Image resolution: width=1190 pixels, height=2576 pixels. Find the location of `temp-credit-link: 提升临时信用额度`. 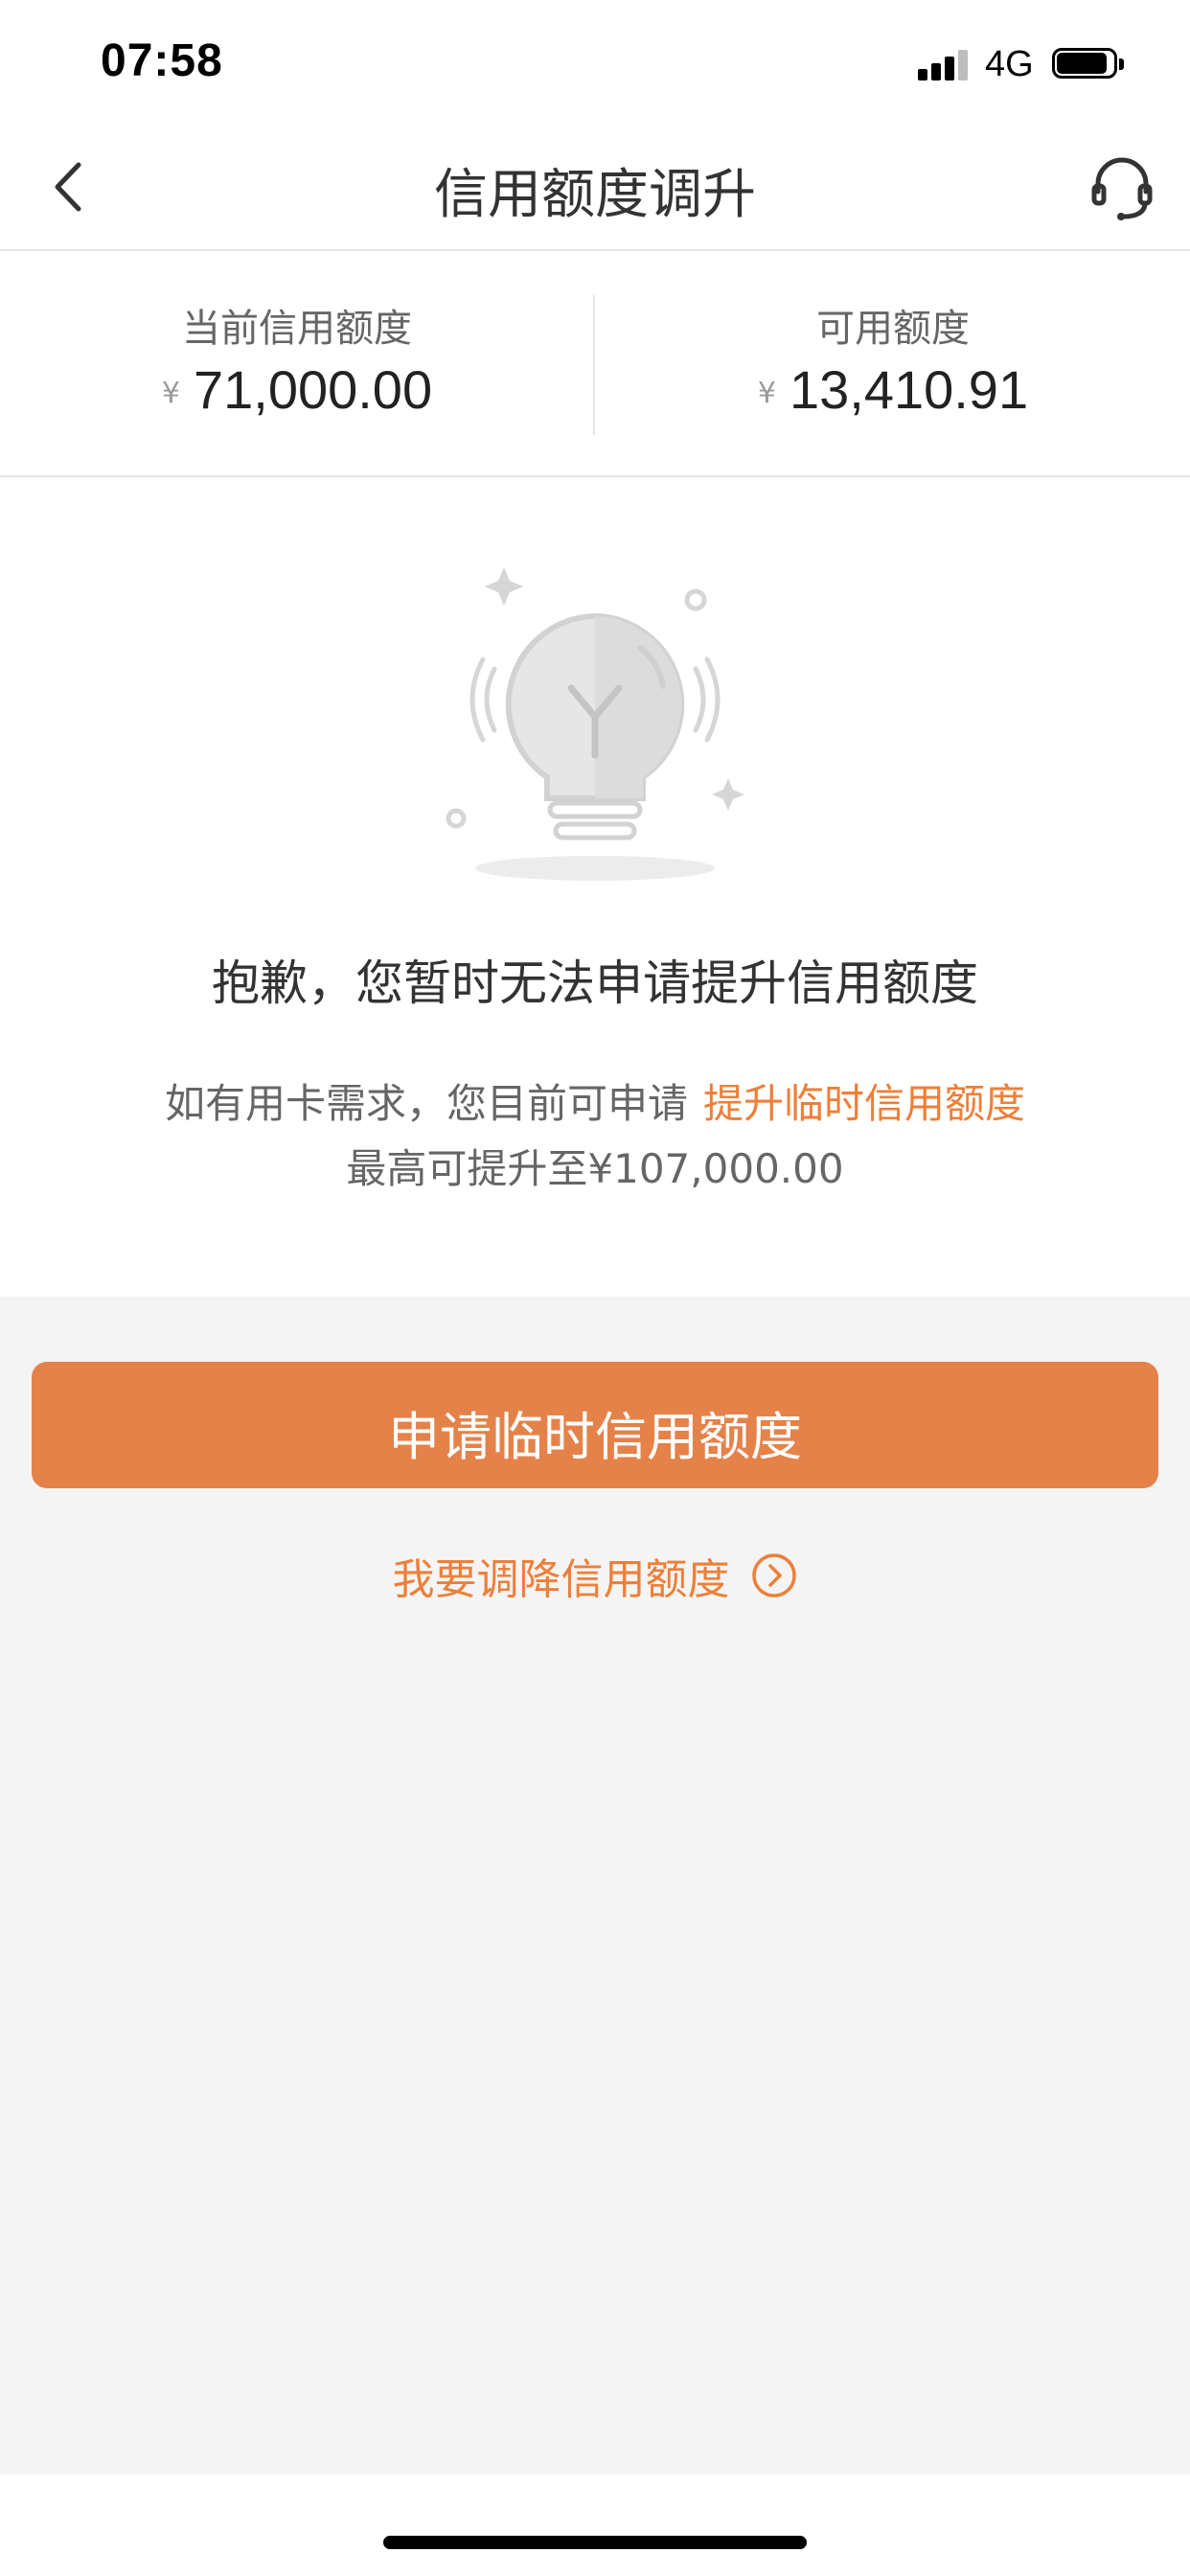

temp-credit-link: 提升临时信用额度 is located at coordinates (864, 1103).